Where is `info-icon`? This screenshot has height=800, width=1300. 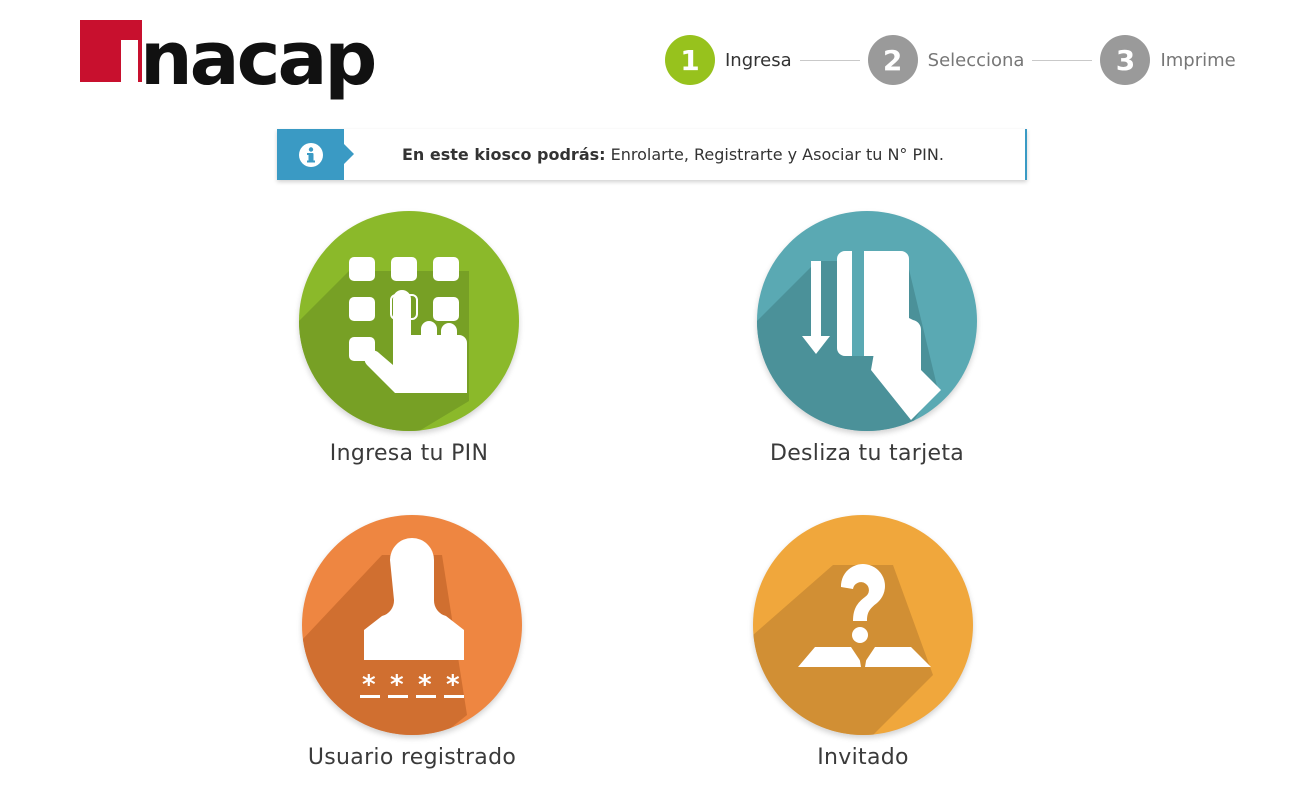 info-icon is located at coordinates (315, 154).